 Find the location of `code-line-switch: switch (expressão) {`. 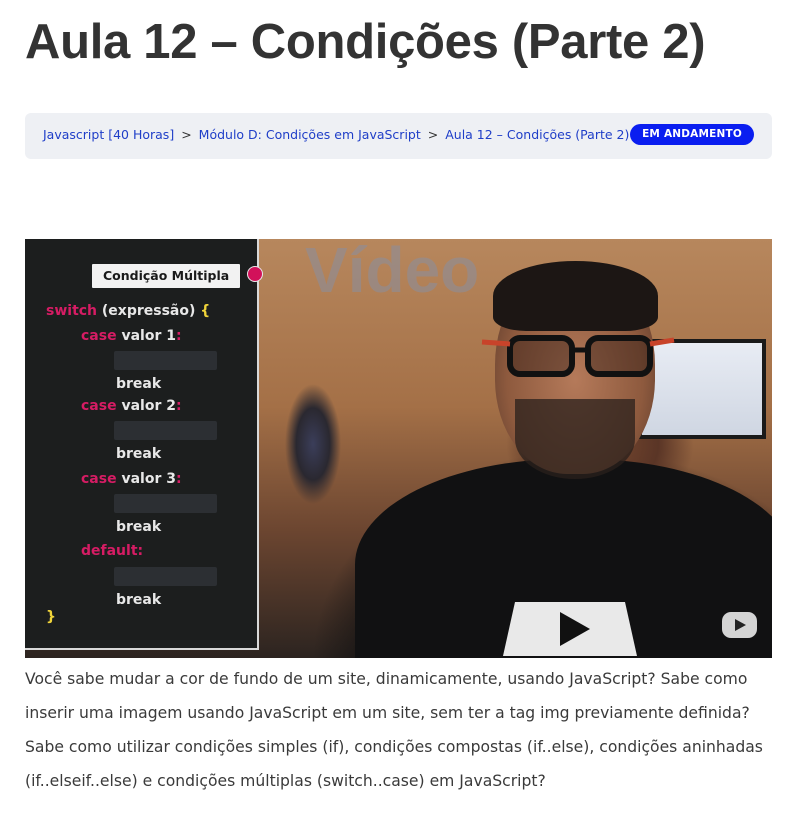

code-line-switch: switch (expressão) { is located at coordinates (128, 311).